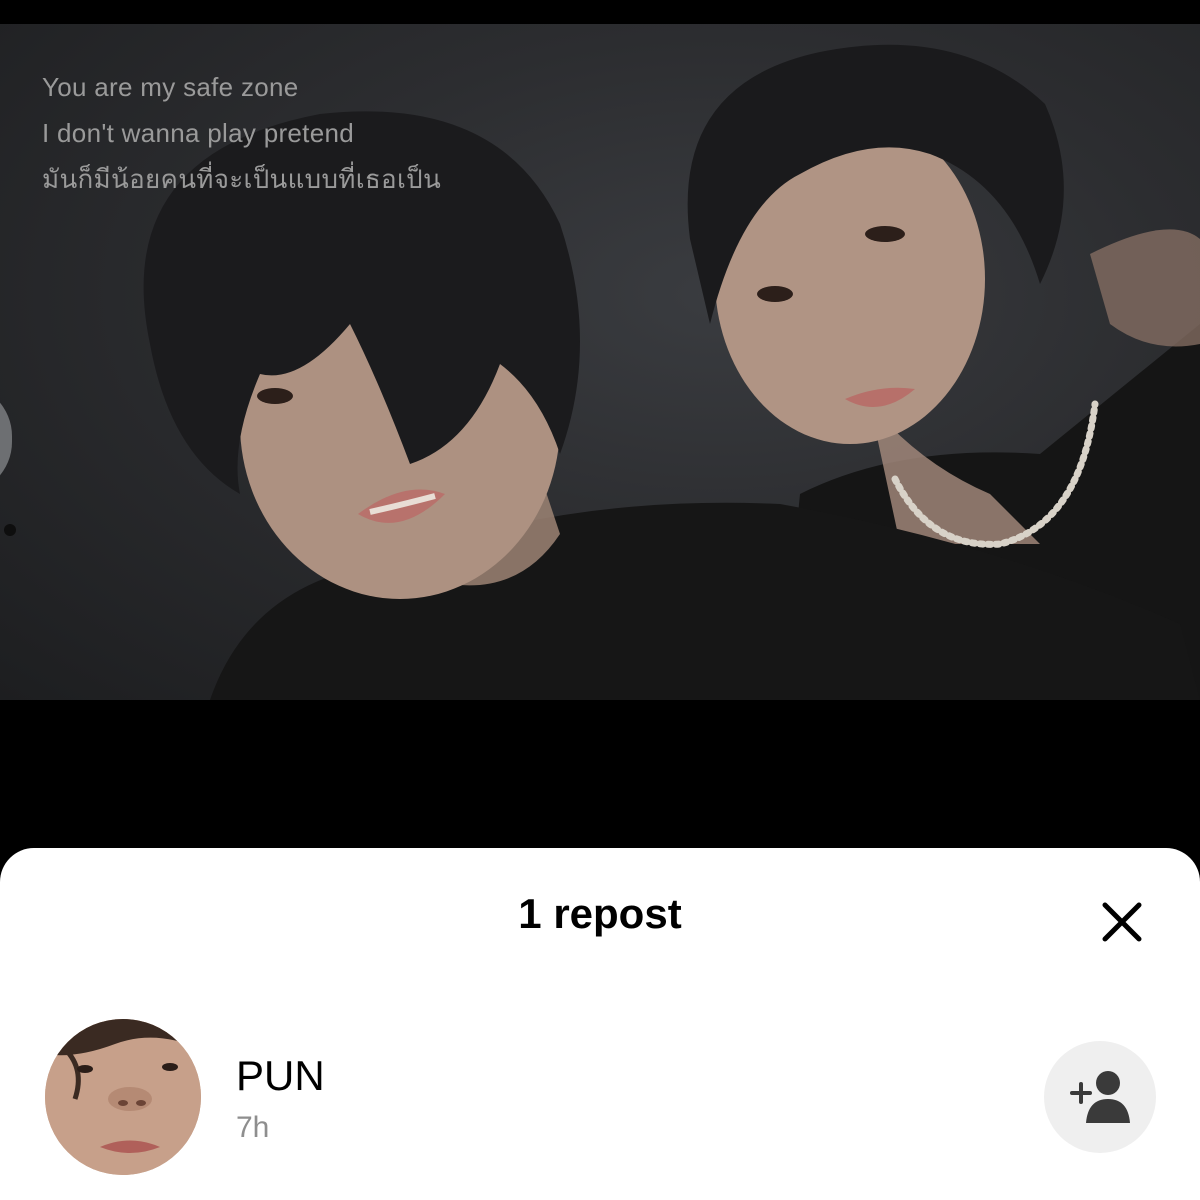 This screenshot has width=1200, height=1200. I want to click on username: PUN, so click(280, 1076).